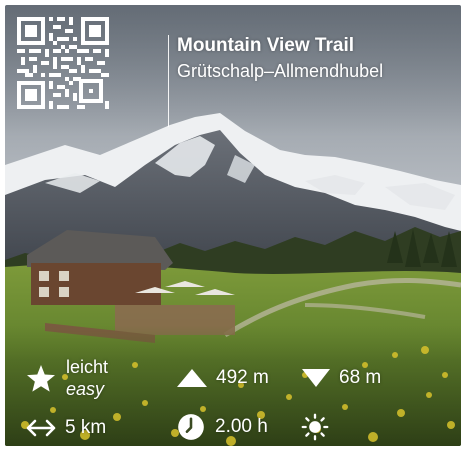 The width and height of the screenshot is (466, 451). I want to click on descent-value: 68 m, so click(360, 377).